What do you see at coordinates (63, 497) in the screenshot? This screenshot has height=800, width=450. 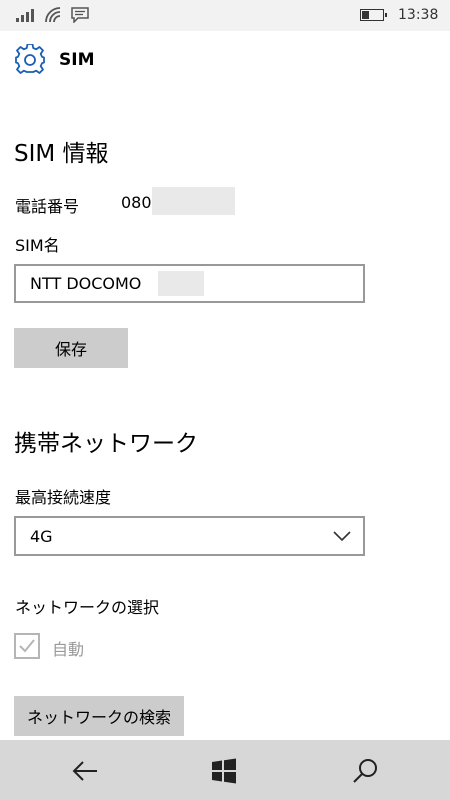 I see `max-speed-label: 最高接続速度` at bounding box center [63, 497].